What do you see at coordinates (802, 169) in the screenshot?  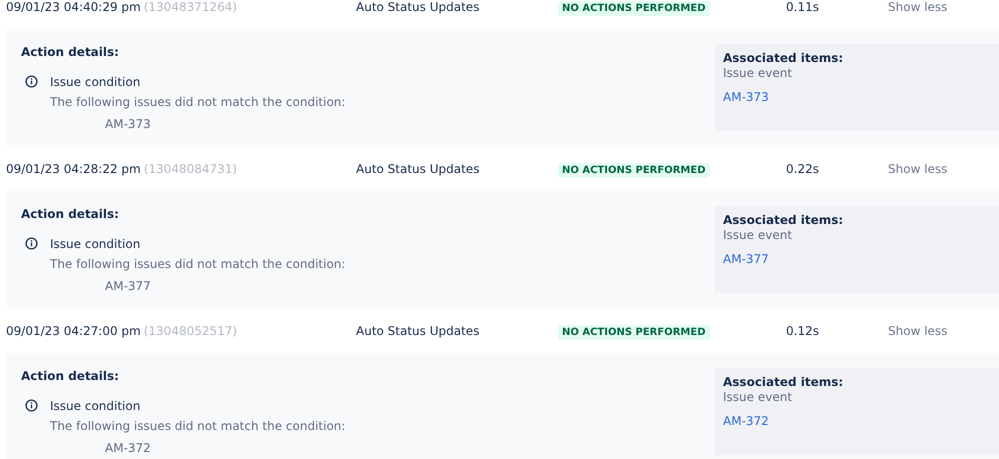 I see `duration: 0.22s` at bounding box center [802, 169].